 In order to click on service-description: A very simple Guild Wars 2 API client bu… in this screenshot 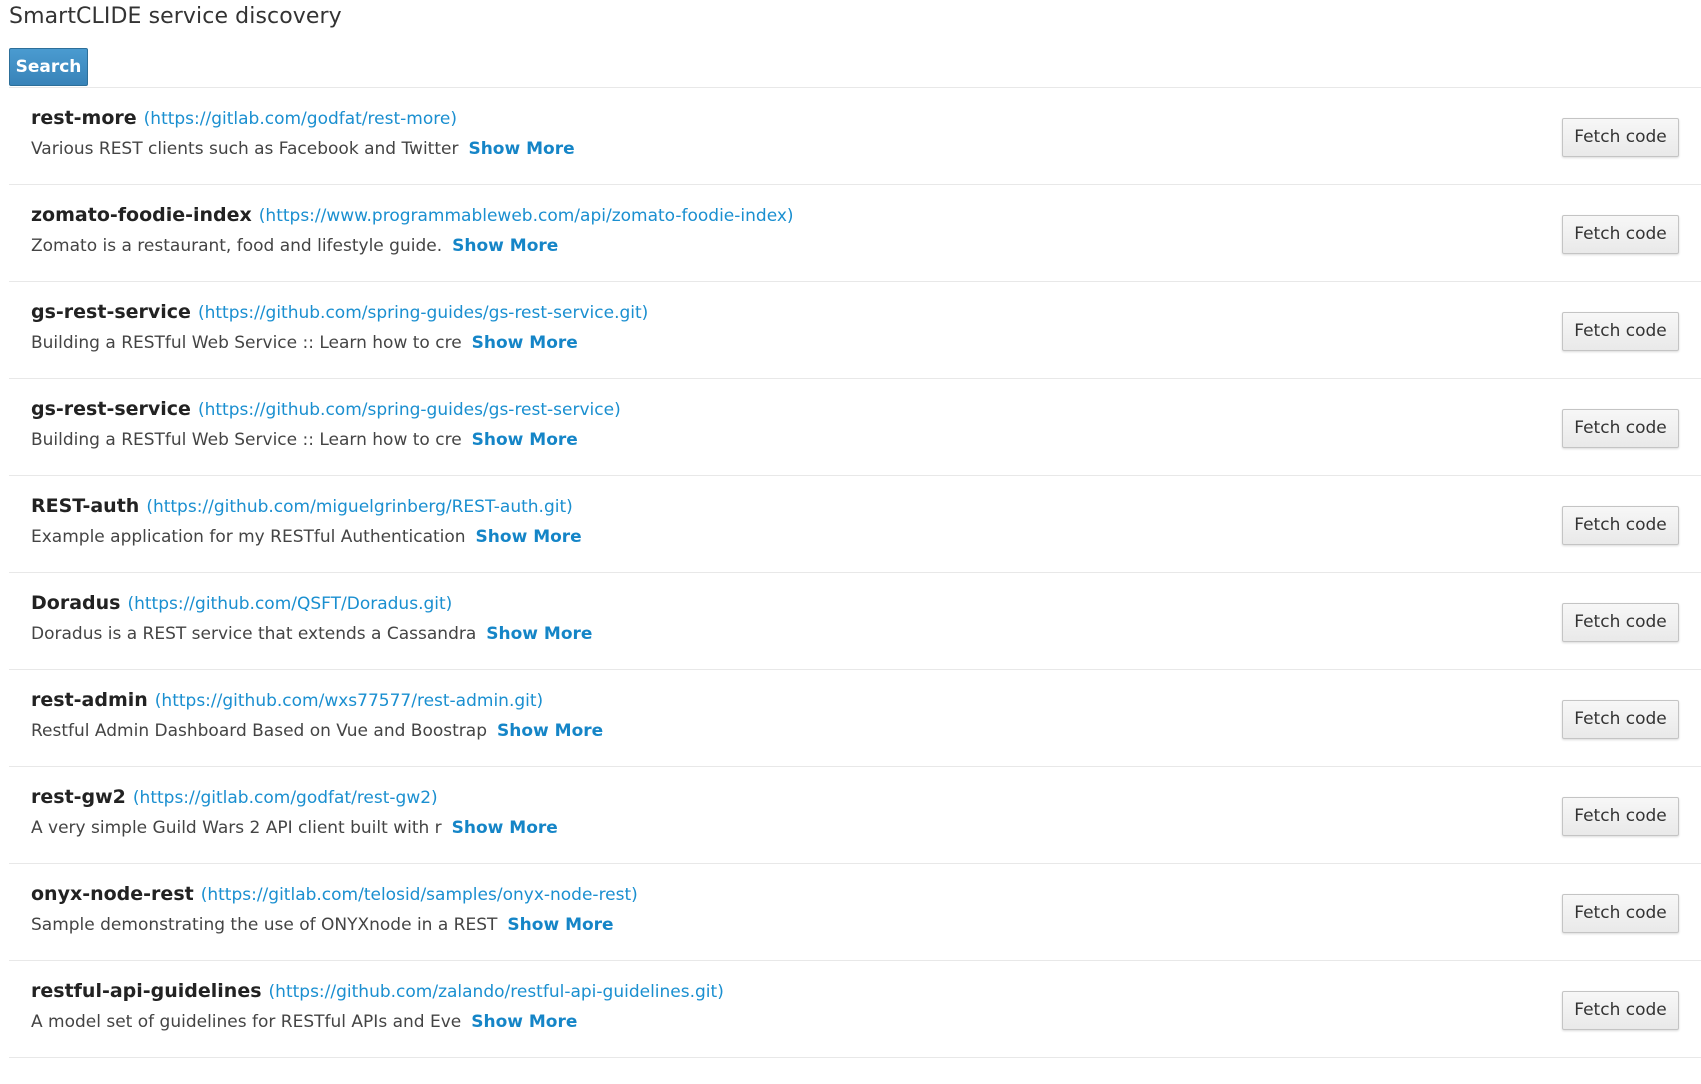, I will do `click(236, 828)`.